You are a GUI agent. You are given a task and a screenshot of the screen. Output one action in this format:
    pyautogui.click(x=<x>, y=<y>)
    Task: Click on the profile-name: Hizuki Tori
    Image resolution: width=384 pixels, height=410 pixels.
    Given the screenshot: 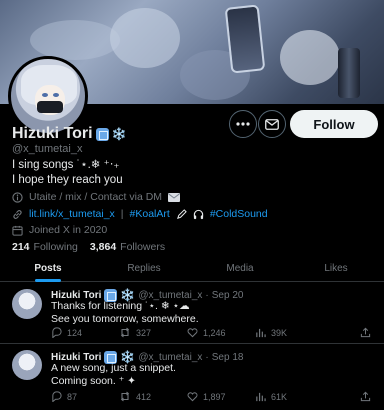 What is the action you would take?
    pyautogui.click(x=52, y=133)
    